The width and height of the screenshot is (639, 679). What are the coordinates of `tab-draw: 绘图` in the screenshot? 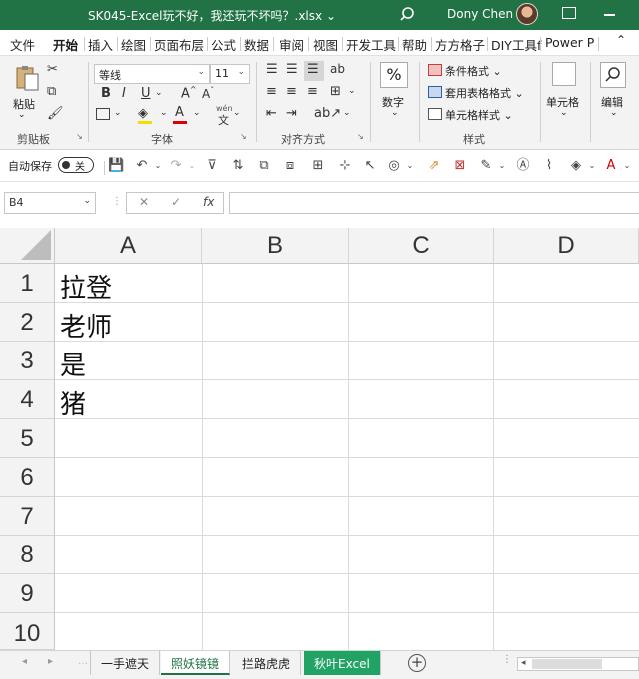 It's located at (133, 44).